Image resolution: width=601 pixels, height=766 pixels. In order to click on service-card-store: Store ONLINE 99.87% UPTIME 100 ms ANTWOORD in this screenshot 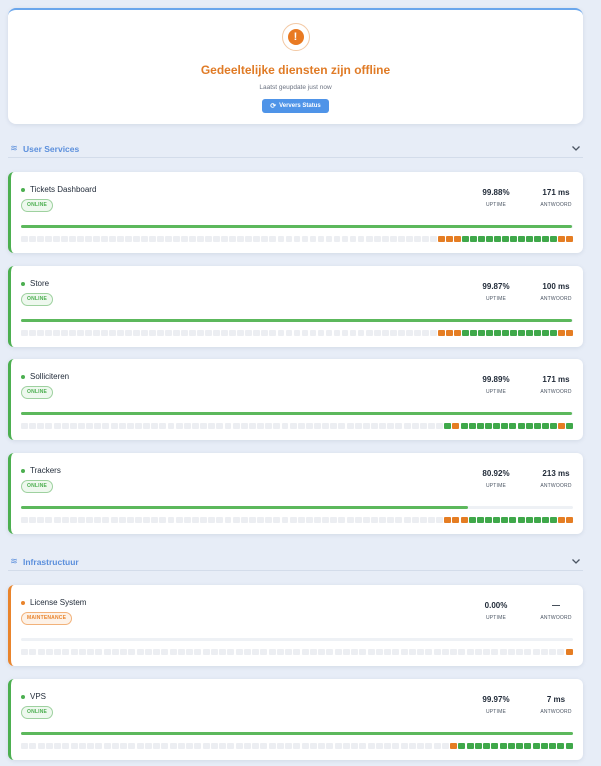, I will do `click(295, 306)`.